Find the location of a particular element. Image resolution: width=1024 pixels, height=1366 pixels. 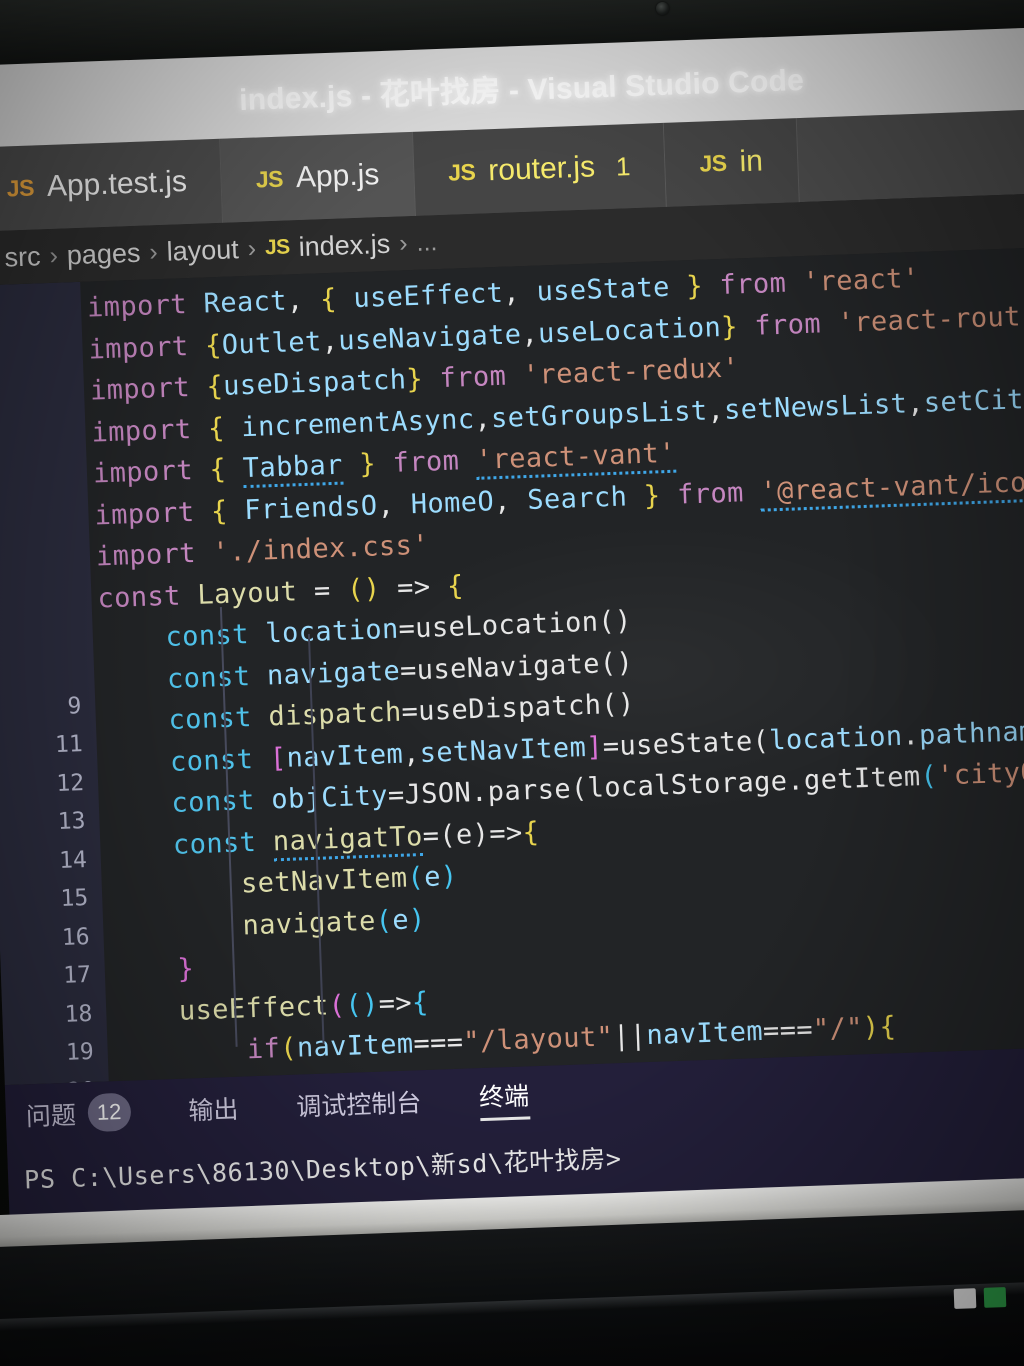

panel-tab-problems: 问题 12 is located at coordinates (78, 1113).